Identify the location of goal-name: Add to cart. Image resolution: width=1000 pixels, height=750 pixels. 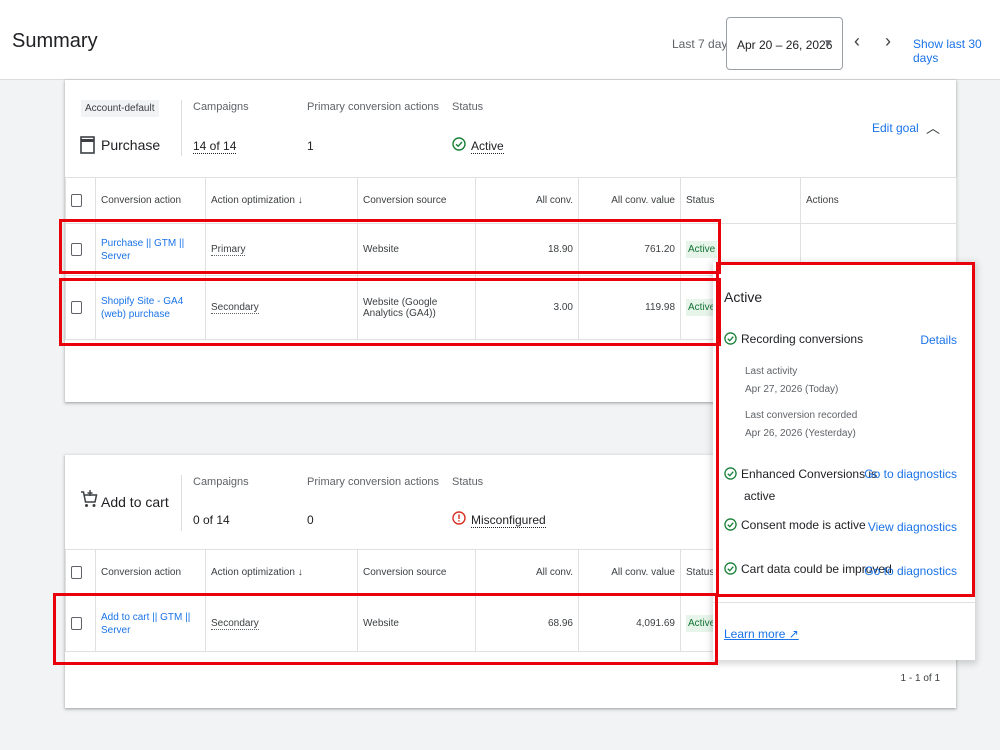
(135, 502).